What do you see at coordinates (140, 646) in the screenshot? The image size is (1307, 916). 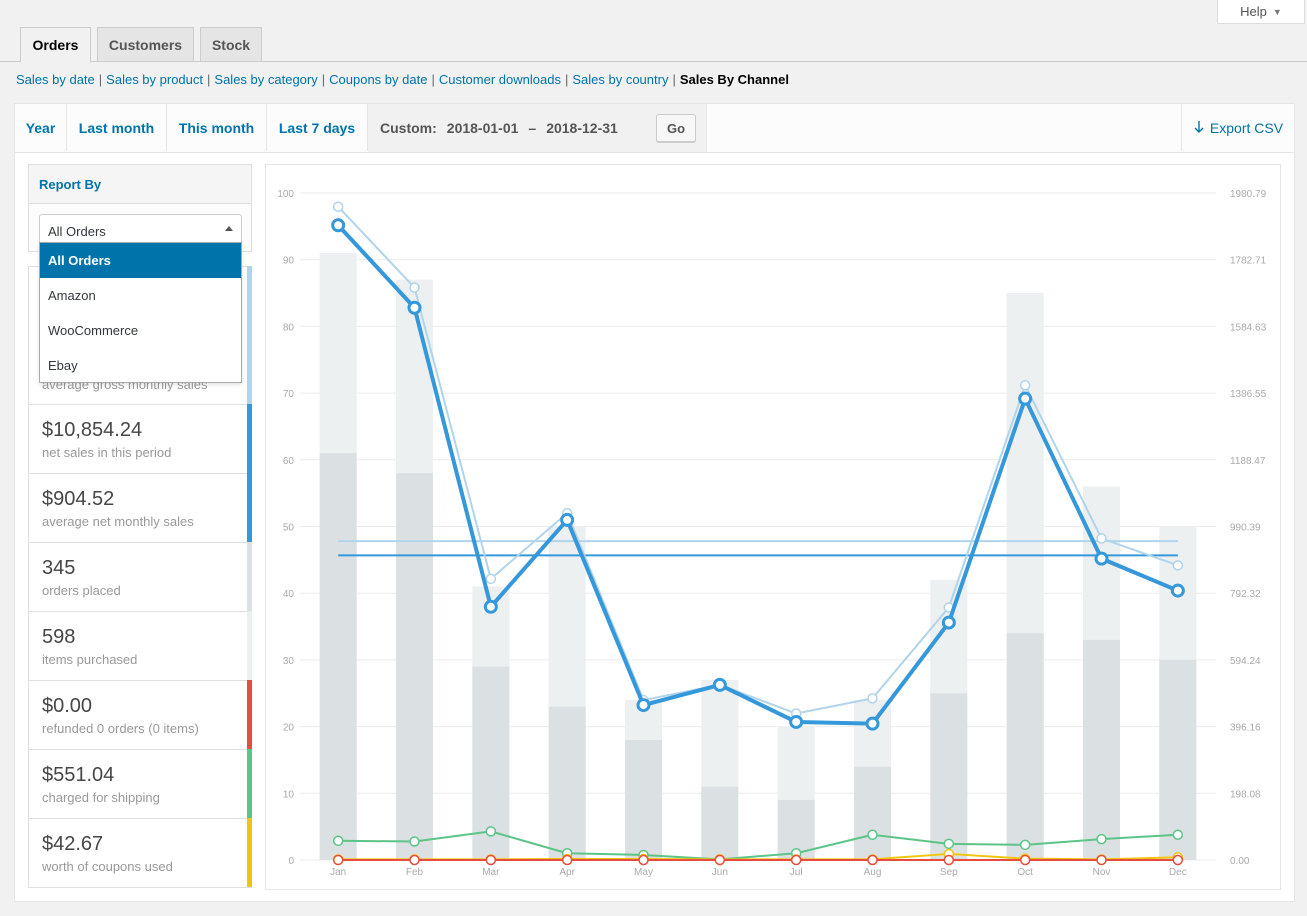 I see `legend-item-items: 598 items purchased` at bounding box center [140, 646].